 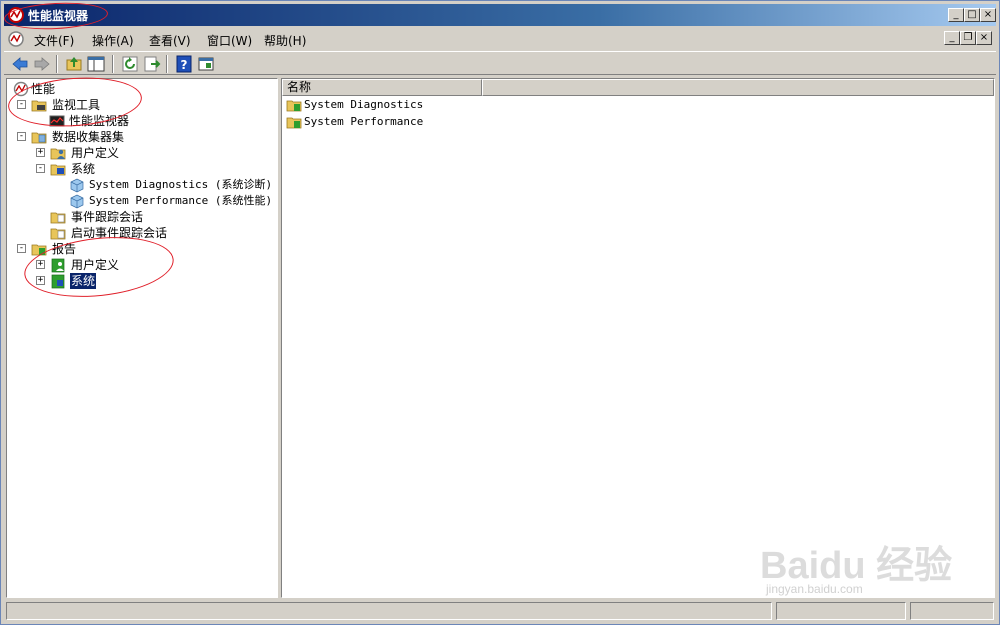 I want to click on watermark: Baidu 经验 jingyan.baidu.com, so click(x=860, y=560).